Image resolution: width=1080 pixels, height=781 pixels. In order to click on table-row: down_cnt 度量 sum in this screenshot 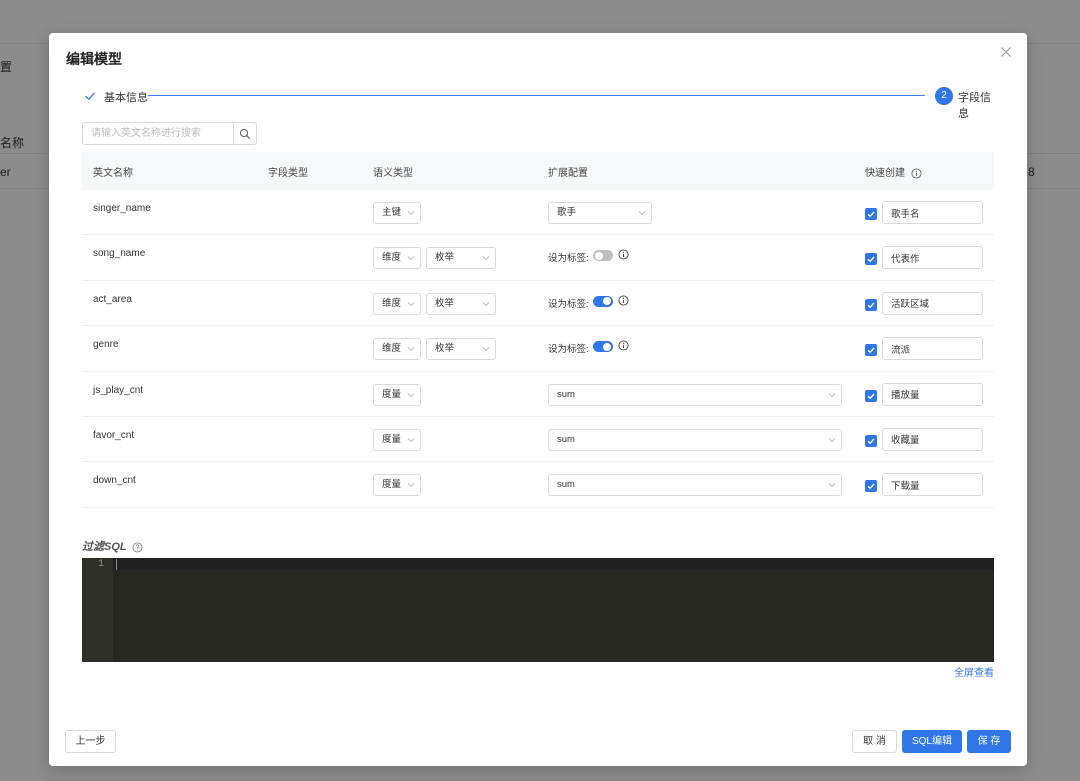, I will do `click(538, 485)`.